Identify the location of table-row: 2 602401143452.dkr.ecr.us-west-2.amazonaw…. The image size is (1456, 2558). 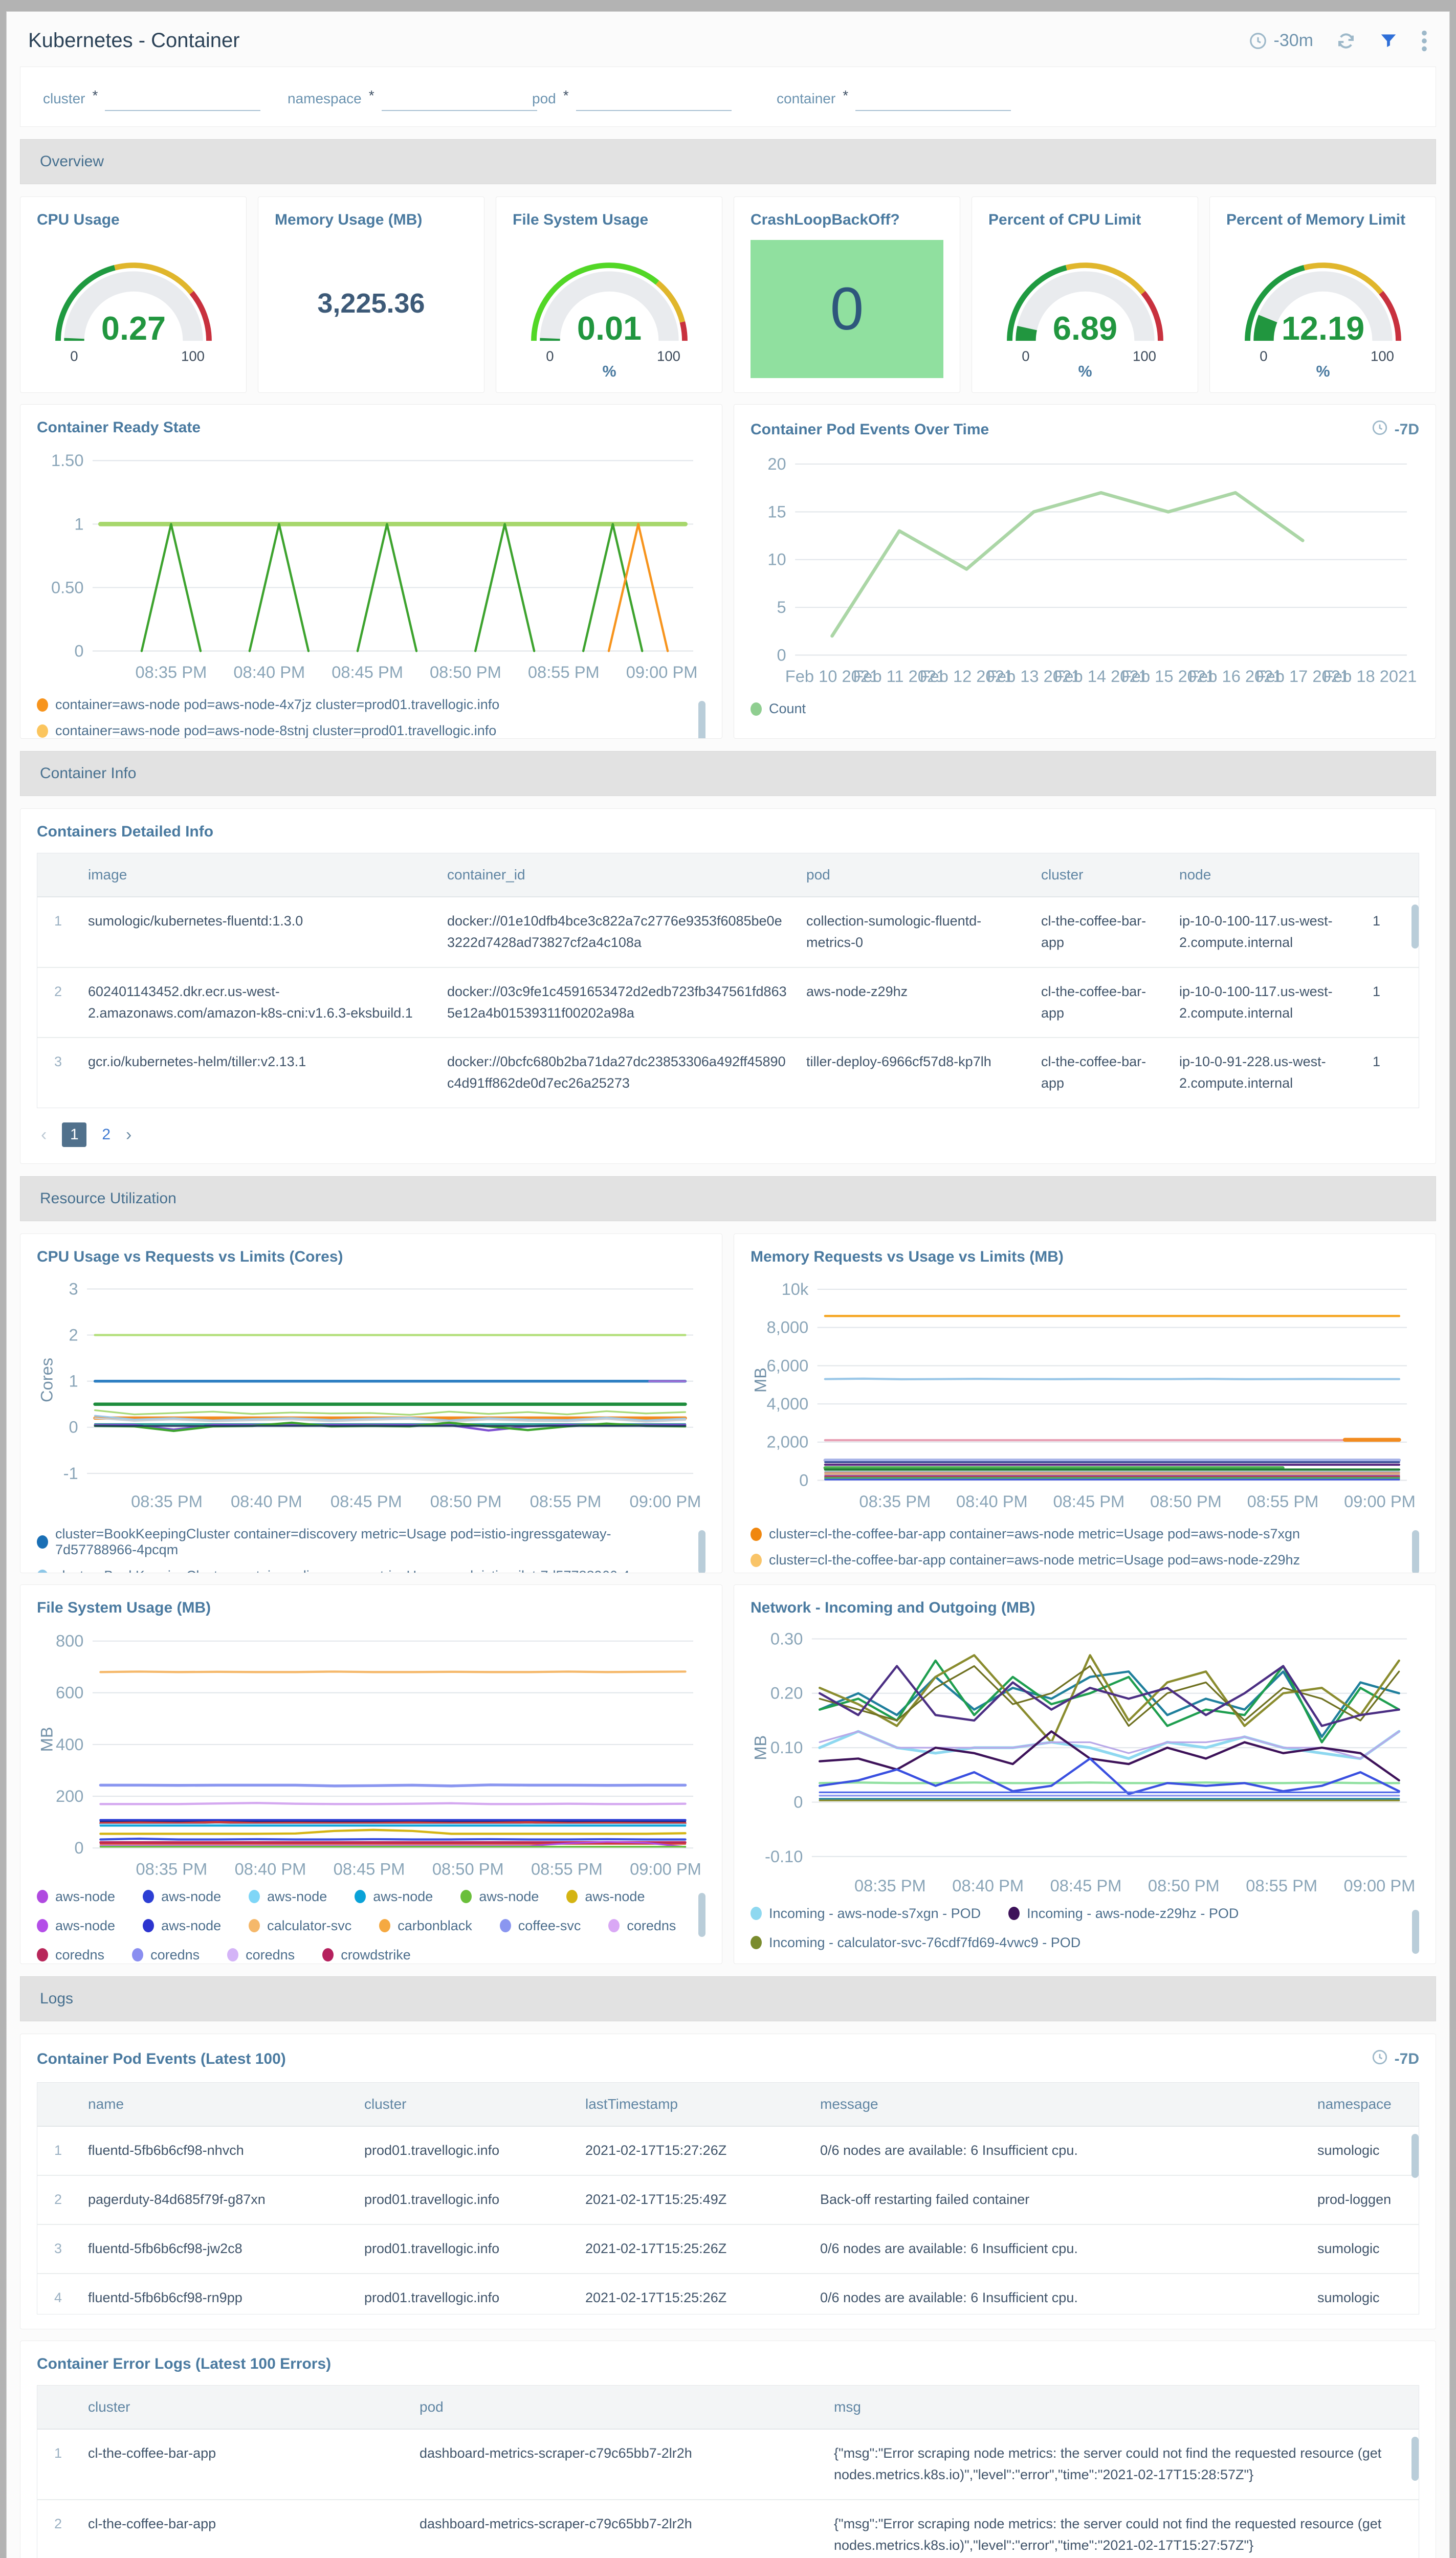
(728, 1002).